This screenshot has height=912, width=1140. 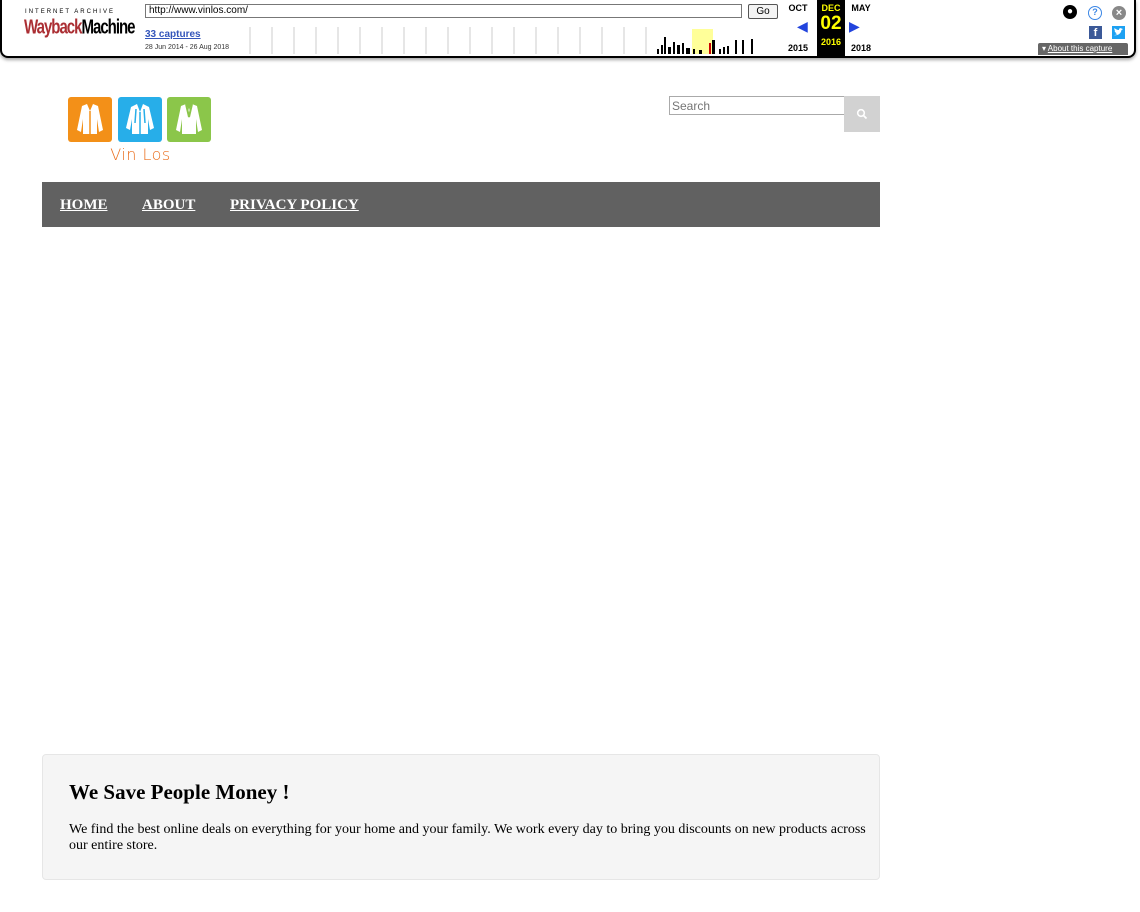 I want to click on search-button, so click(x=862, y=114).